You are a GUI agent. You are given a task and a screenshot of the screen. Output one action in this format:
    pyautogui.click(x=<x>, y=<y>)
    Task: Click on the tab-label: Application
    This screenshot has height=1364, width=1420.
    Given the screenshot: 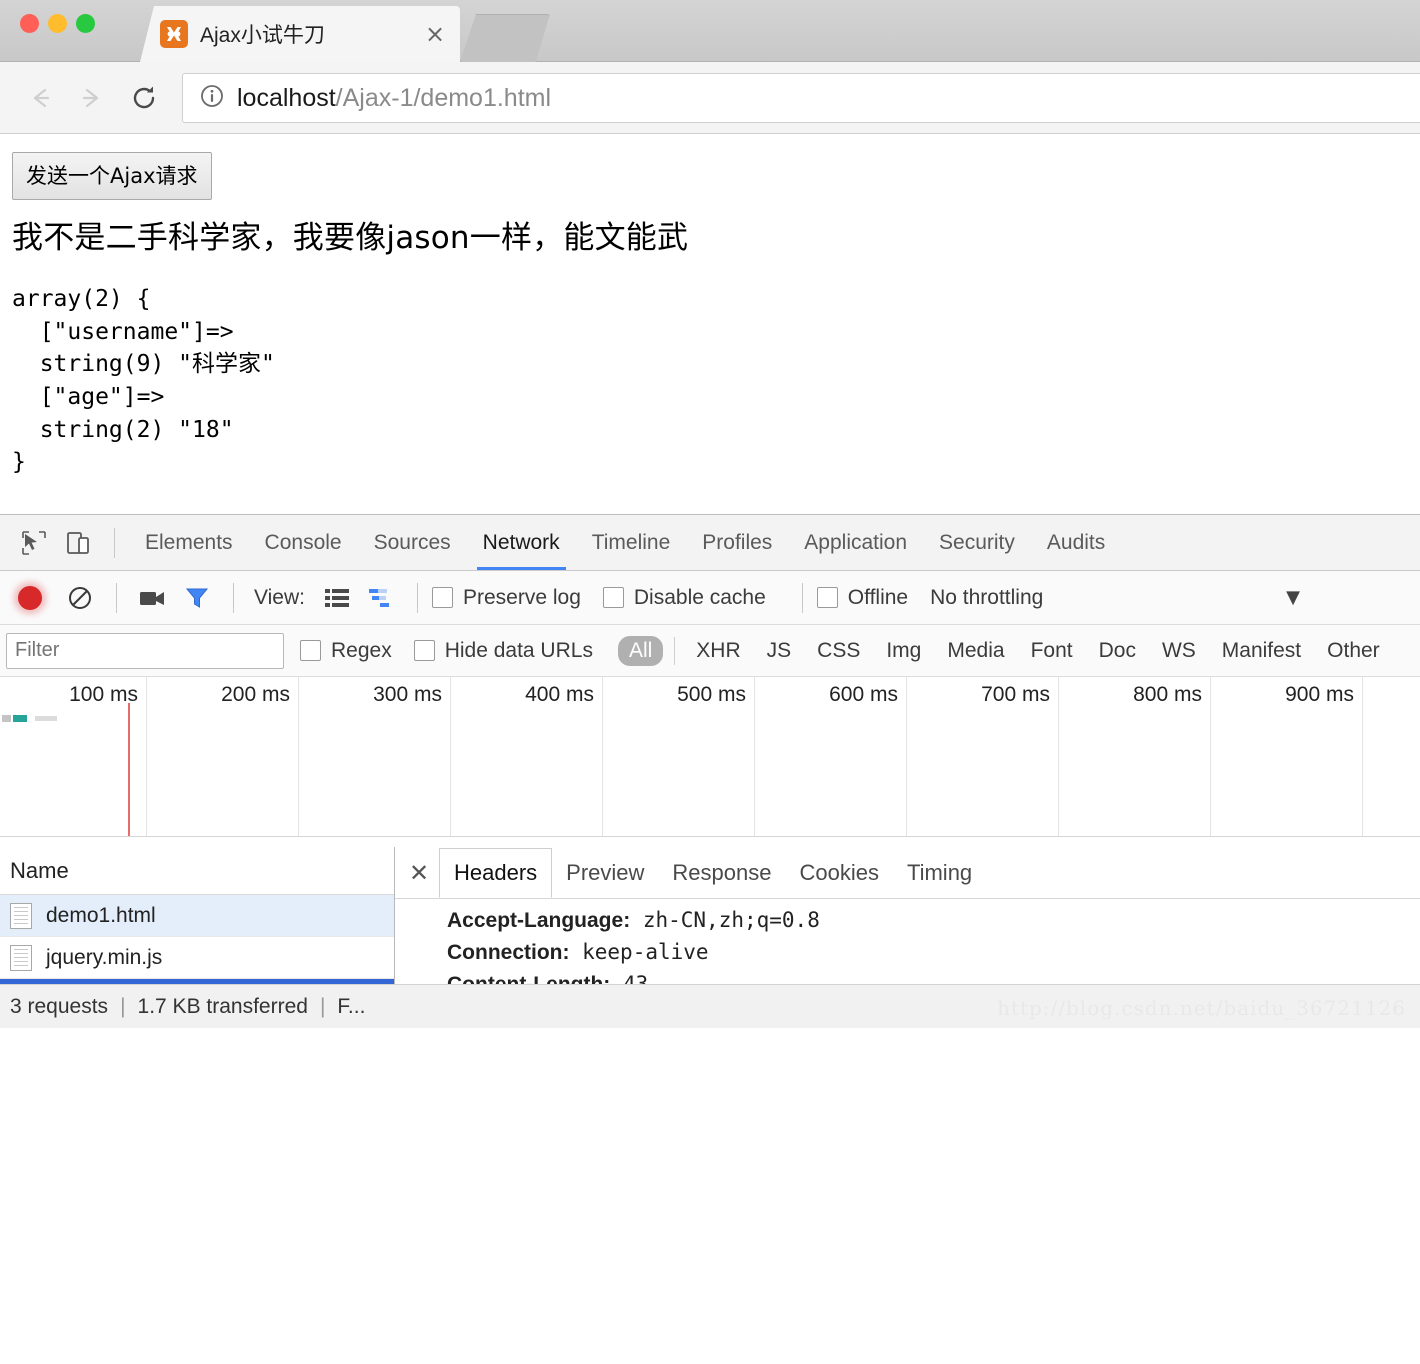 What is the action you would take?
    pyautogui.click(x=856, y=542)
    